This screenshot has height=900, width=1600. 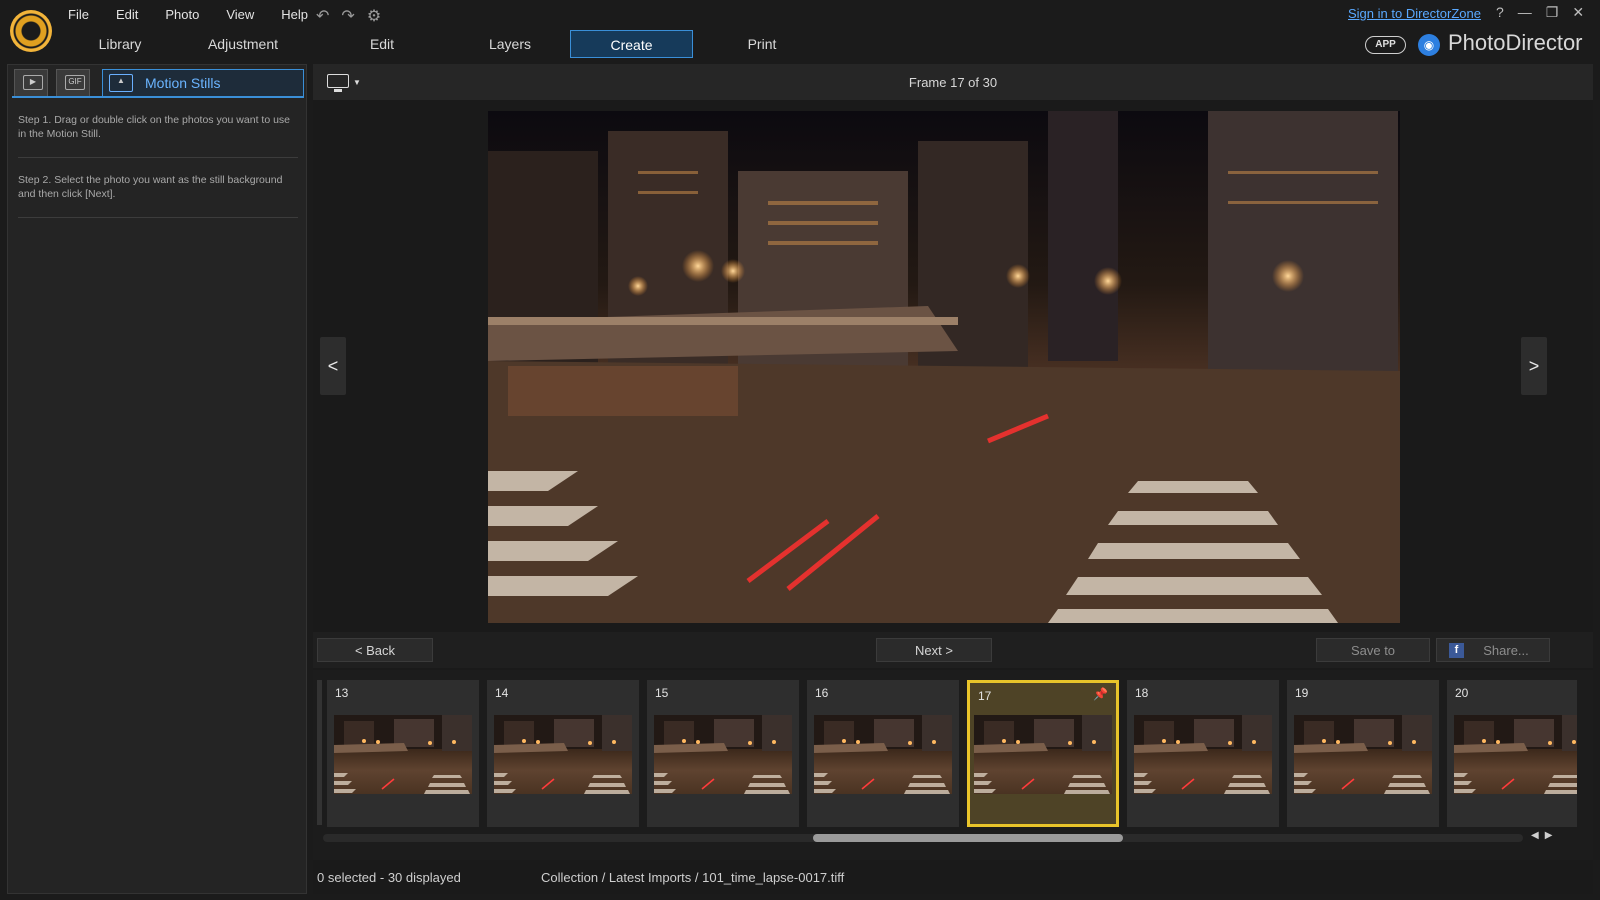 I want to click on app-logo-icon, so click(x=31, y=31).